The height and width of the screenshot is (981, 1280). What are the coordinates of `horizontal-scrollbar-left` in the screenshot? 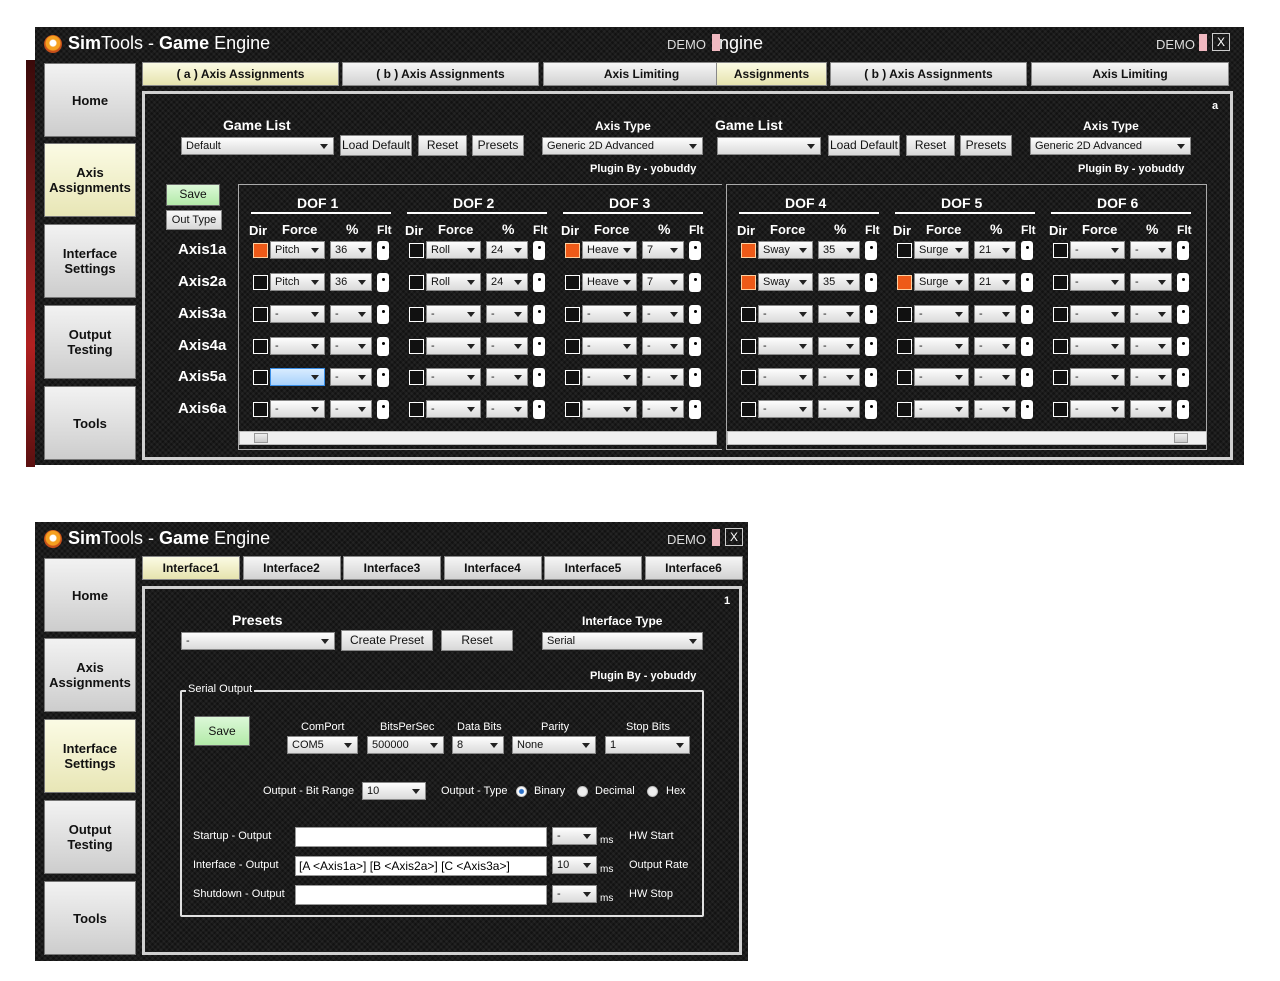 It's located at (478, 438).